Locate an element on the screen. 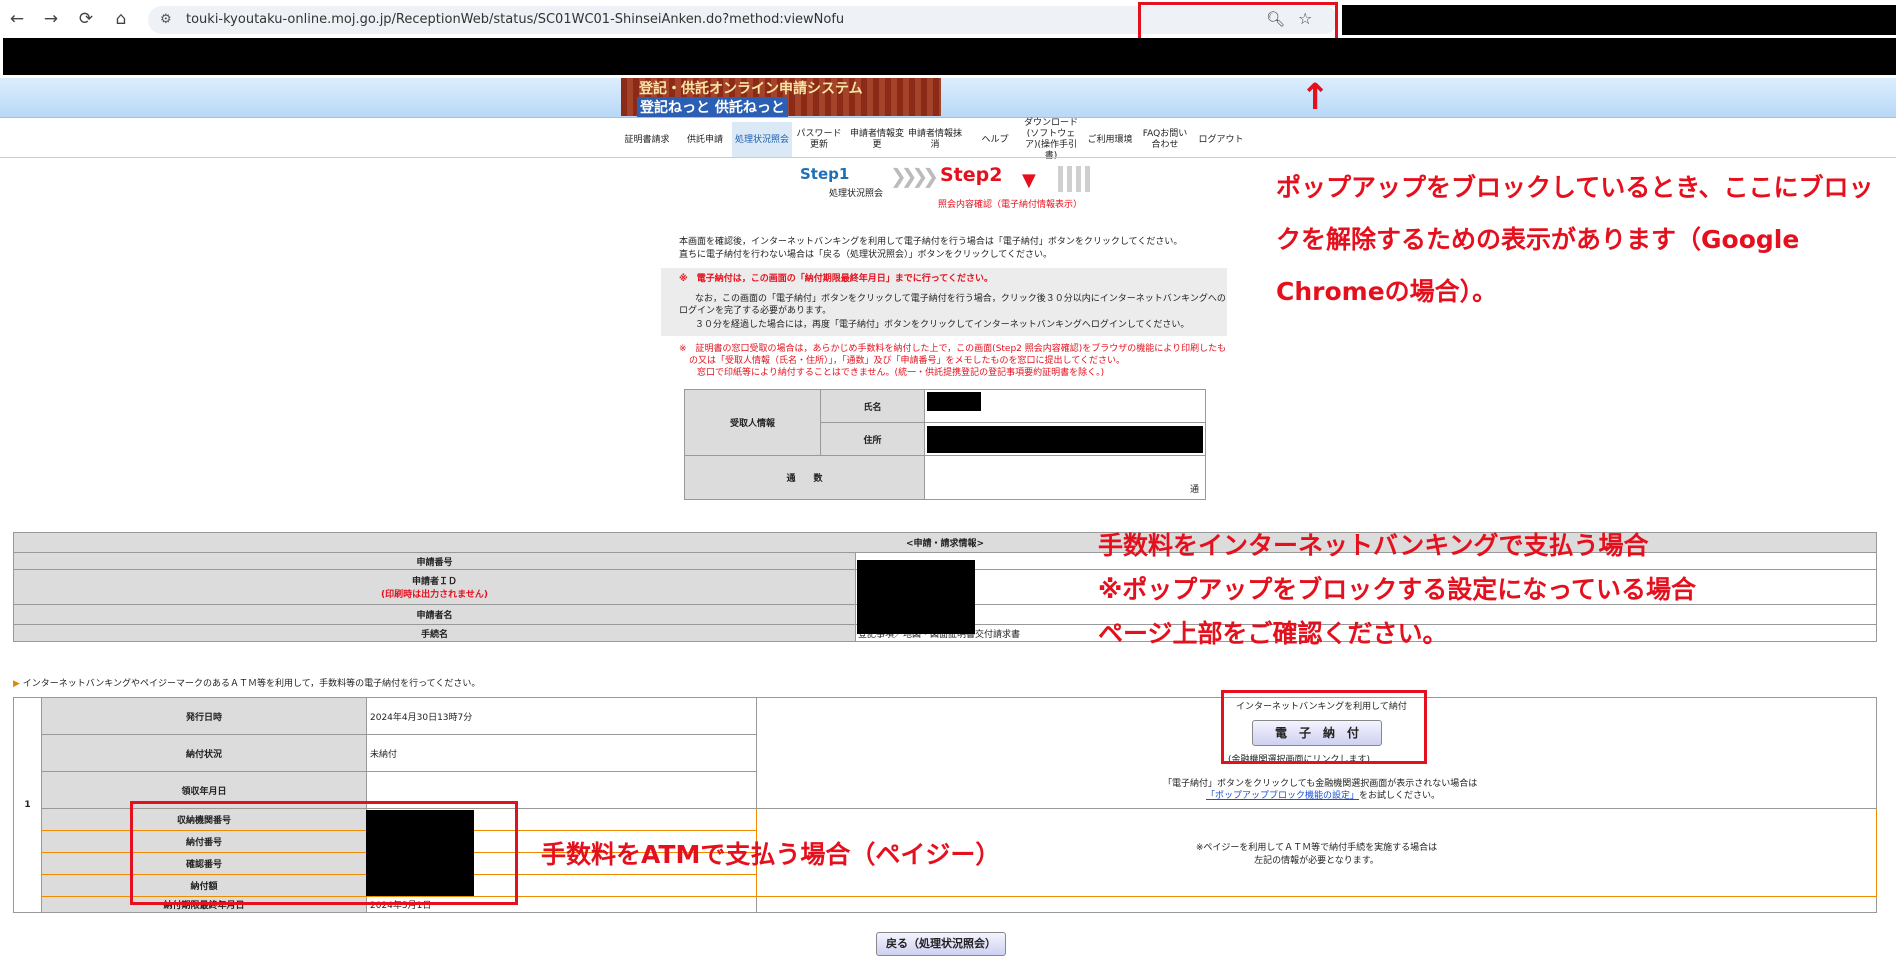 This screenshot has width=1903, height=963. home-icon: ⌂ is located at coordinates (121, 19).